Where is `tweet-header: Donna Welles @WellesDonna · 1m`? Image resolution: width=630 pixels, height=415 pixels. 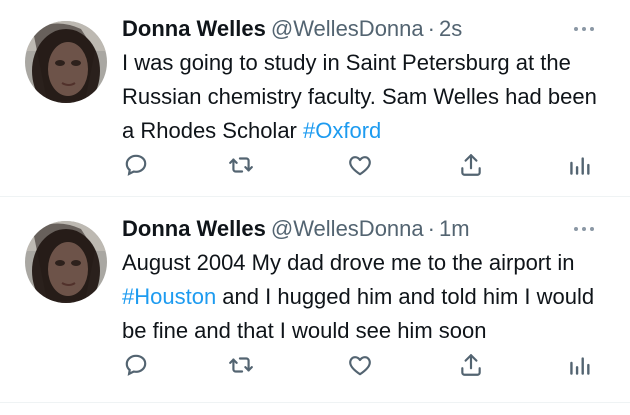 tweet-header: Donna Welles @WellesDonna · 1m is located at coordinates (296, 229).